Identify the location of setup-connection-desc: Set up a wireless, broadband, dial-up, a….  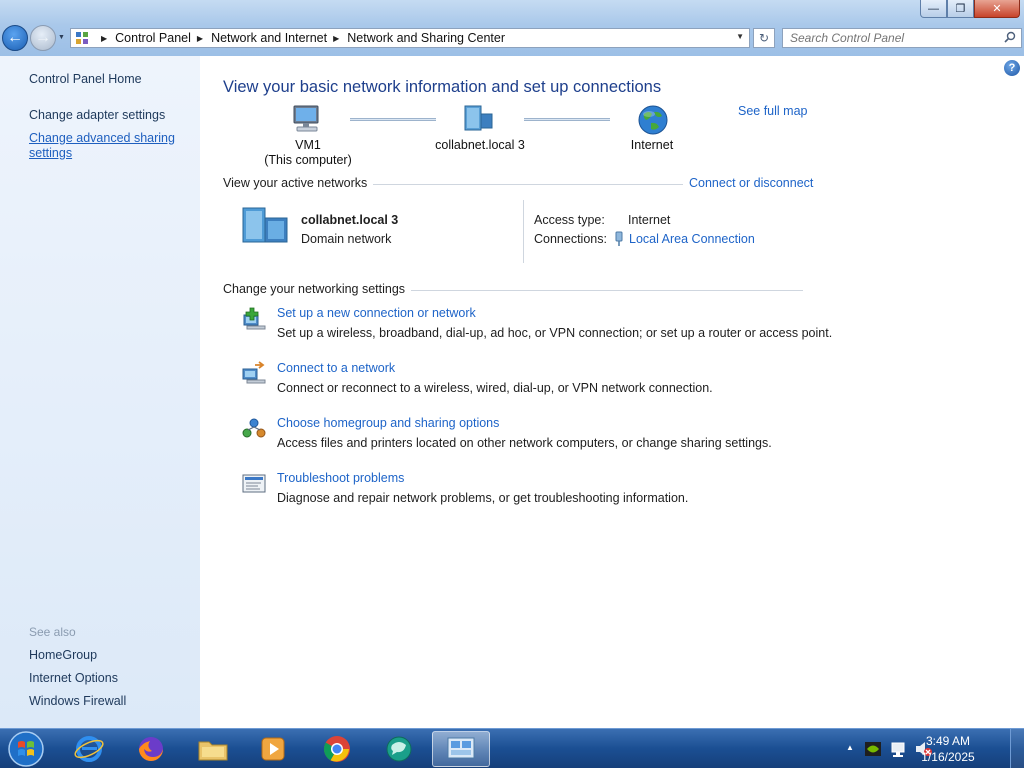
(555, 333).